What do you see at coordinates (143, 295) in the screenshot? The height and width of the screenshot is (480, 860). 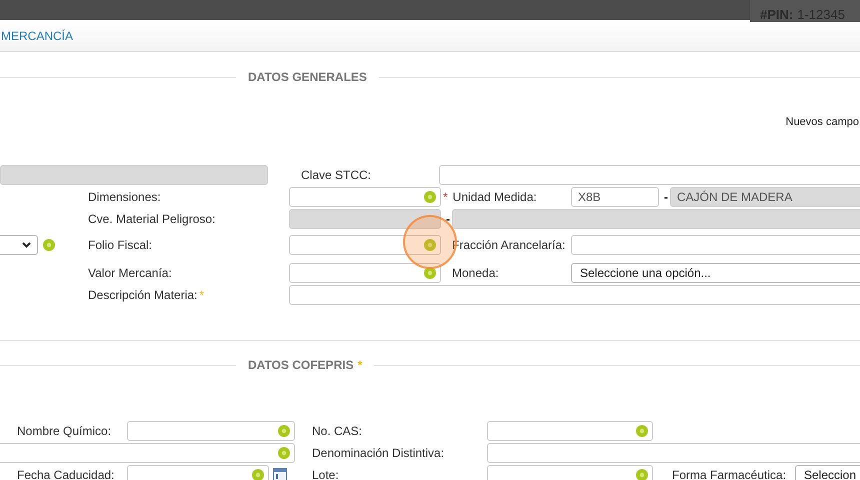 I see `field-label: Descripción Materia:` at bounding box center [143, 295].